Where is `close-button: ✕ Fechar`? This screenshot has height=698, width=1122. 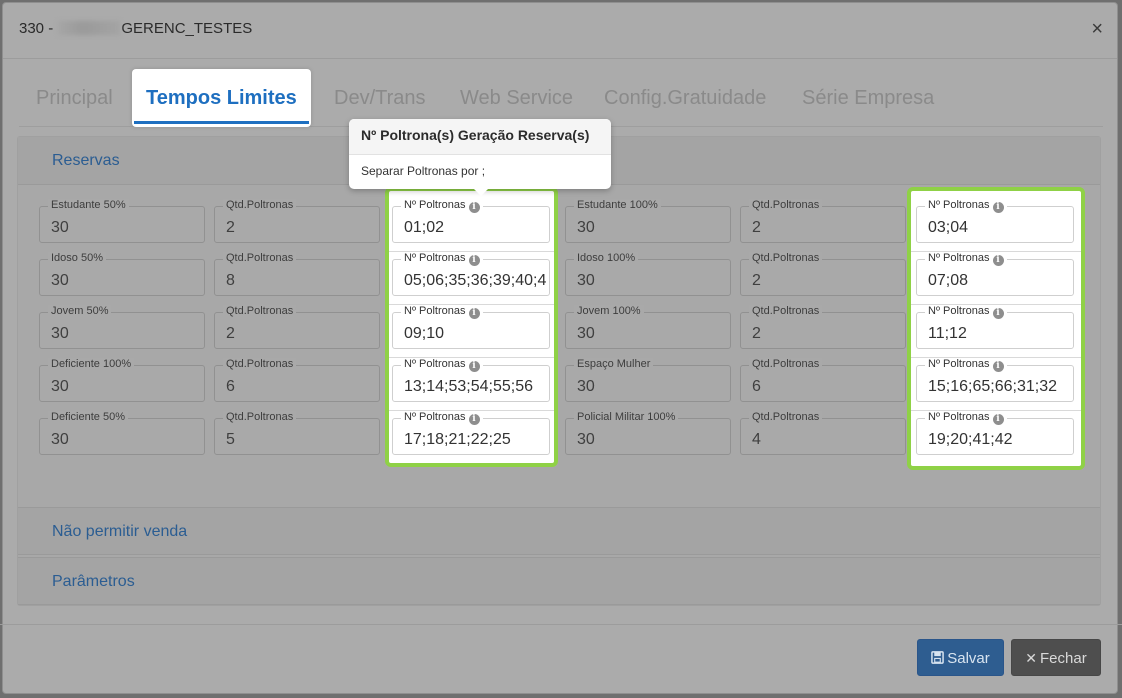 close-button: ✕ Fechar is located at coordinates (1056, 657).